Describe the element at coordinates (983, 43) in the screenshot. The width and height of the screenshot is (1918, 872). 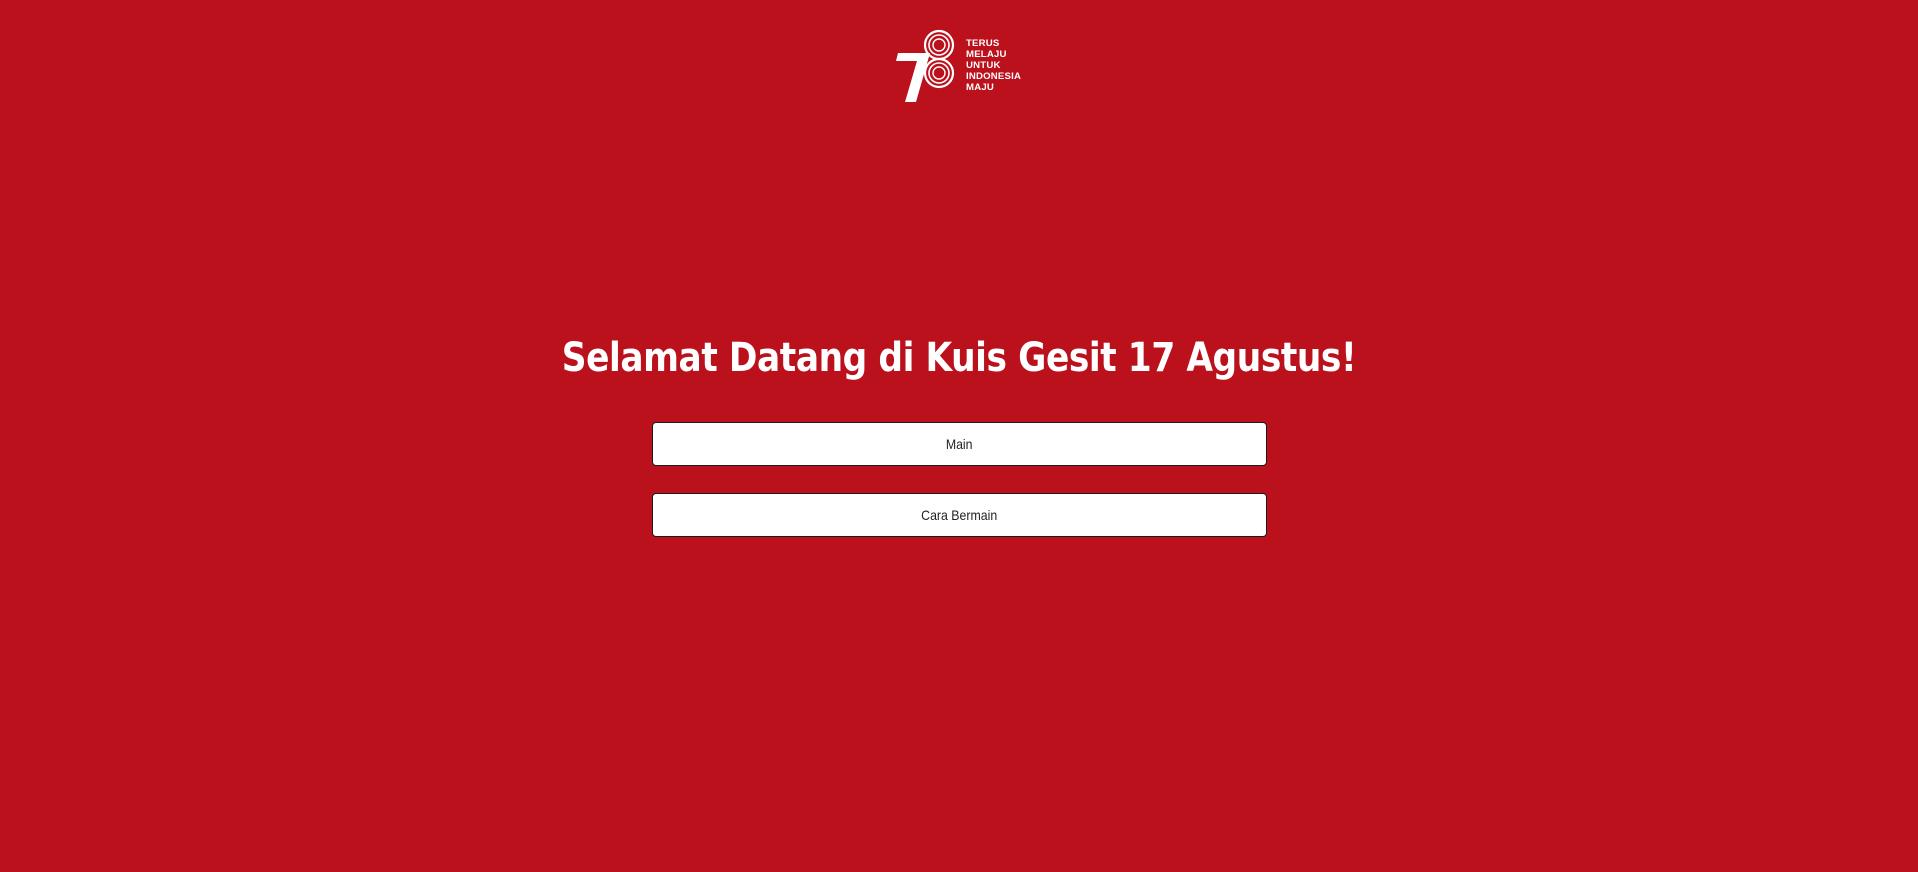
I see `logo-line: TERUS` at that location.